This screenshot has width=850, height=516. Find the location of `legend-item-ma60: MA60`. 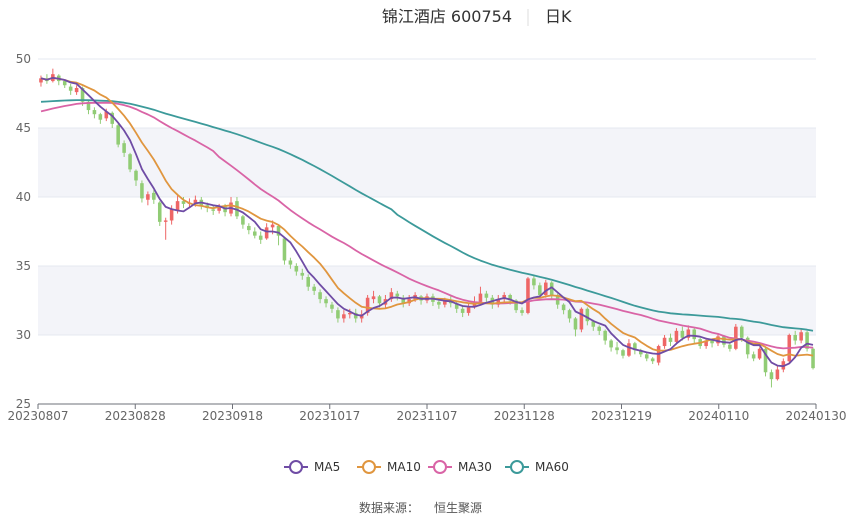

legend-item-ma60: MA60 is located at coordinates (537, 467).